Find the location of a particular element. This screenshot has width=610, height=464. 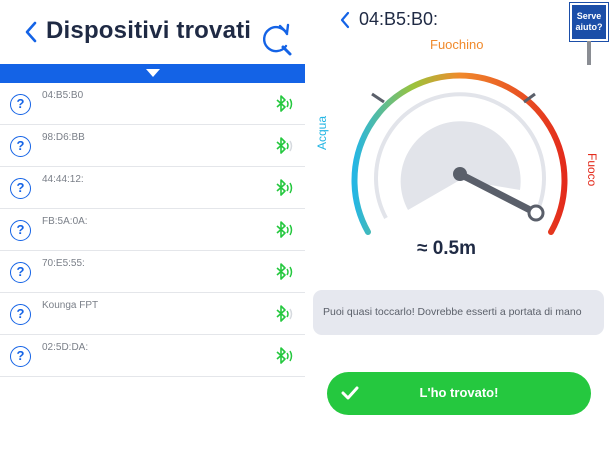

gauge-tick-left is located at coordinates (378, 98).